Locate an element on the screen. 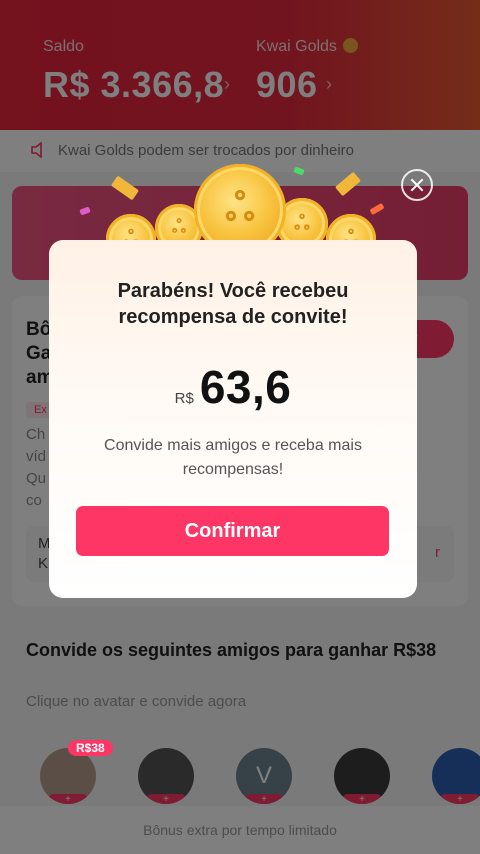 The width and height of the screenshot is (480, 854). currency-label: R$ is located at coordinates (184, 398).